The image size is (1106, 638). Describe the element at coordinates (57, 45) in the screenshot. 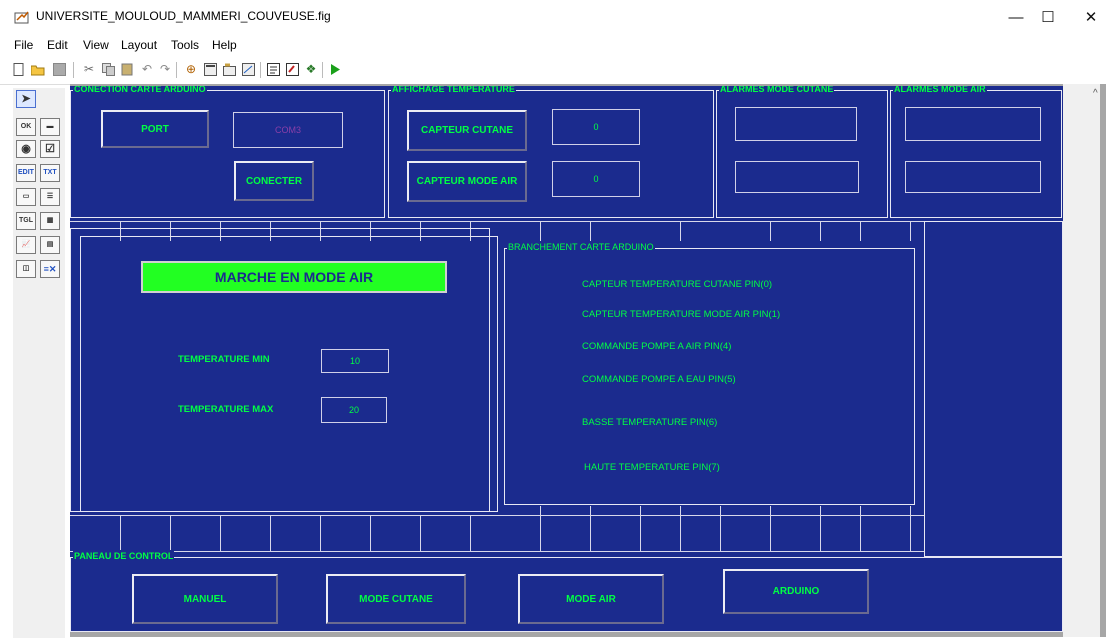

I see `menu-edit: Edit` at that location.